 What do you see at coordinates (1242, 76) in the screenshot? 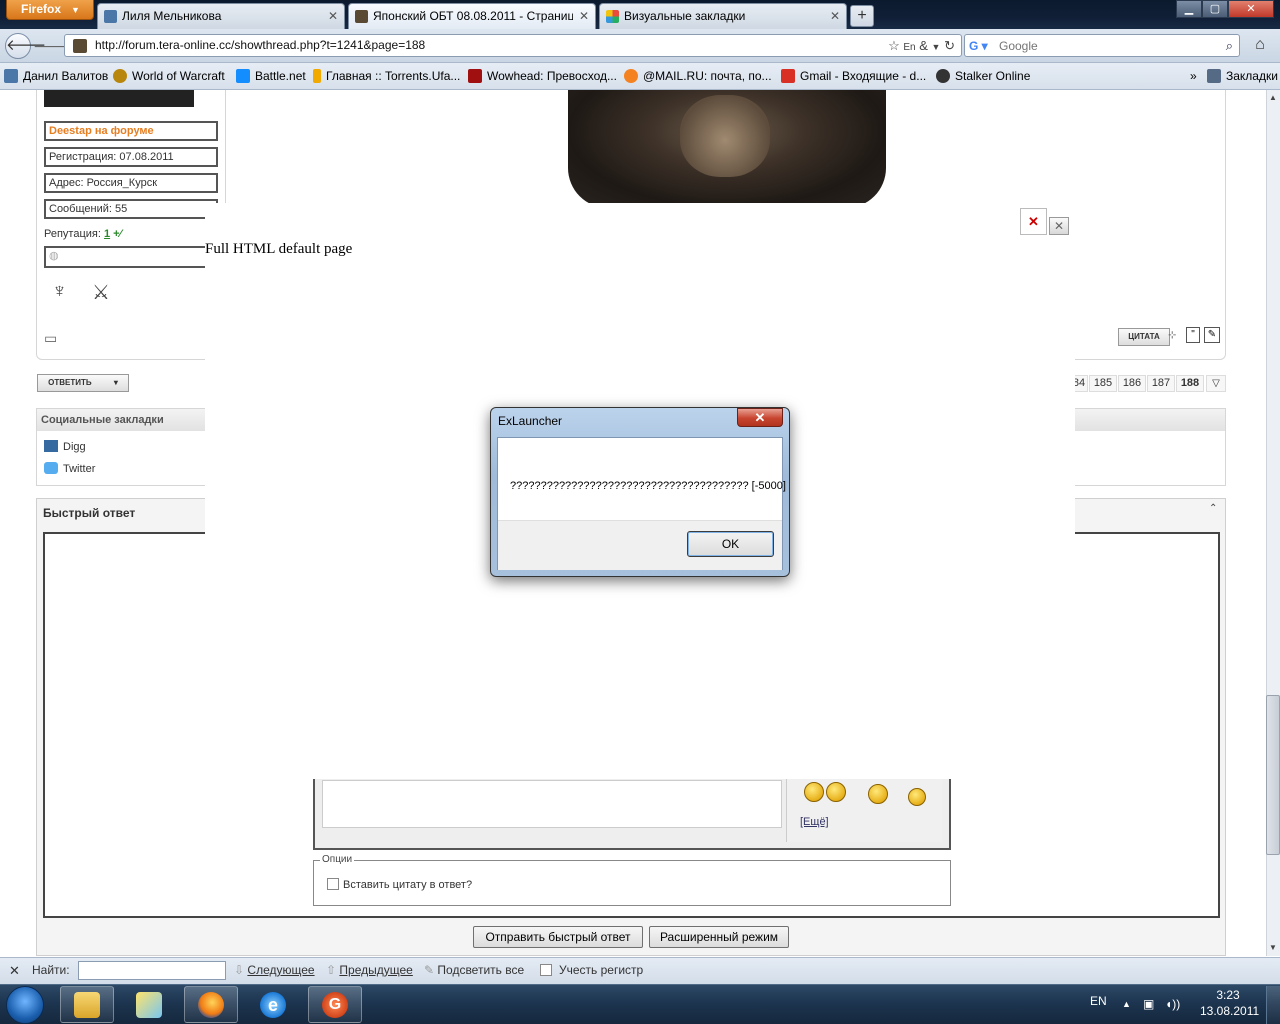
I see `bookmarks-menu-button: Закладки` at bounding box center [1242, 76].